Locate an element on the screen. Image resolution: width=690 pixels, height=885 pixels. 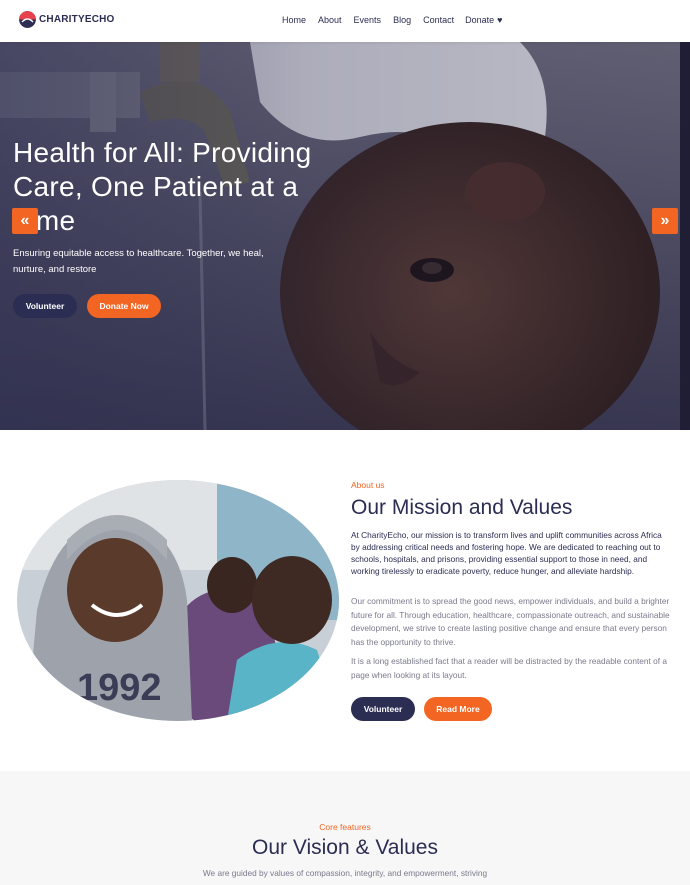
chevron-left-icon: « is located at coordinates (25, 220).